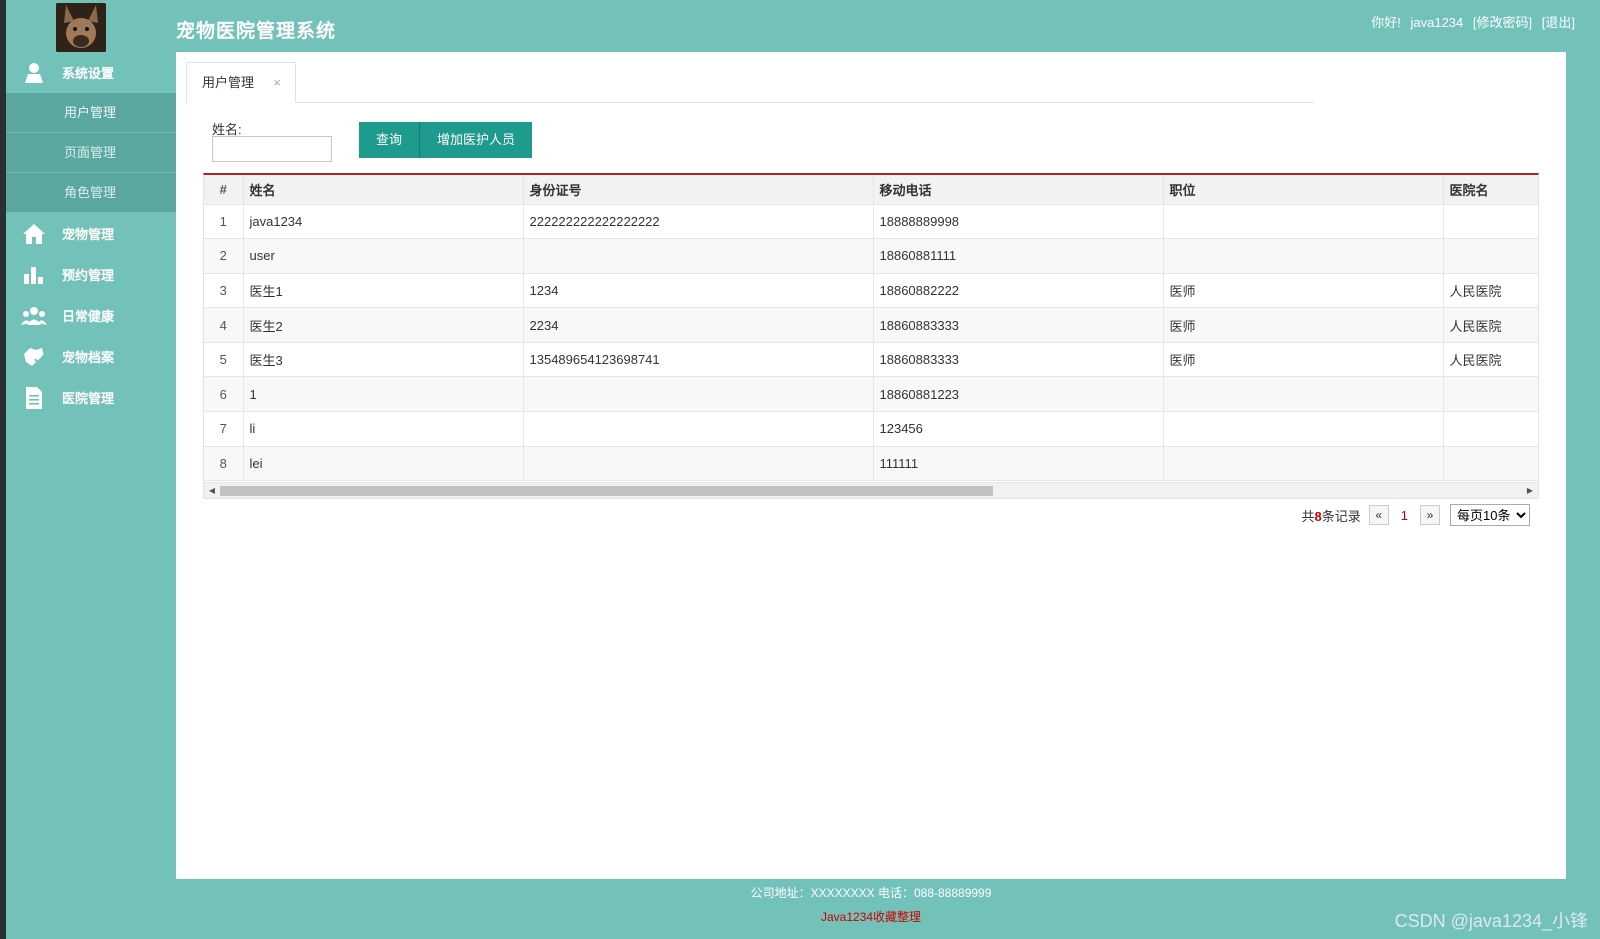 The image size is (1600, 939). What do you see at coordinates (88, 357) in the screenshot?
I see `sidebar-item-label: 宠物档案` at bounding box center [88, 357].